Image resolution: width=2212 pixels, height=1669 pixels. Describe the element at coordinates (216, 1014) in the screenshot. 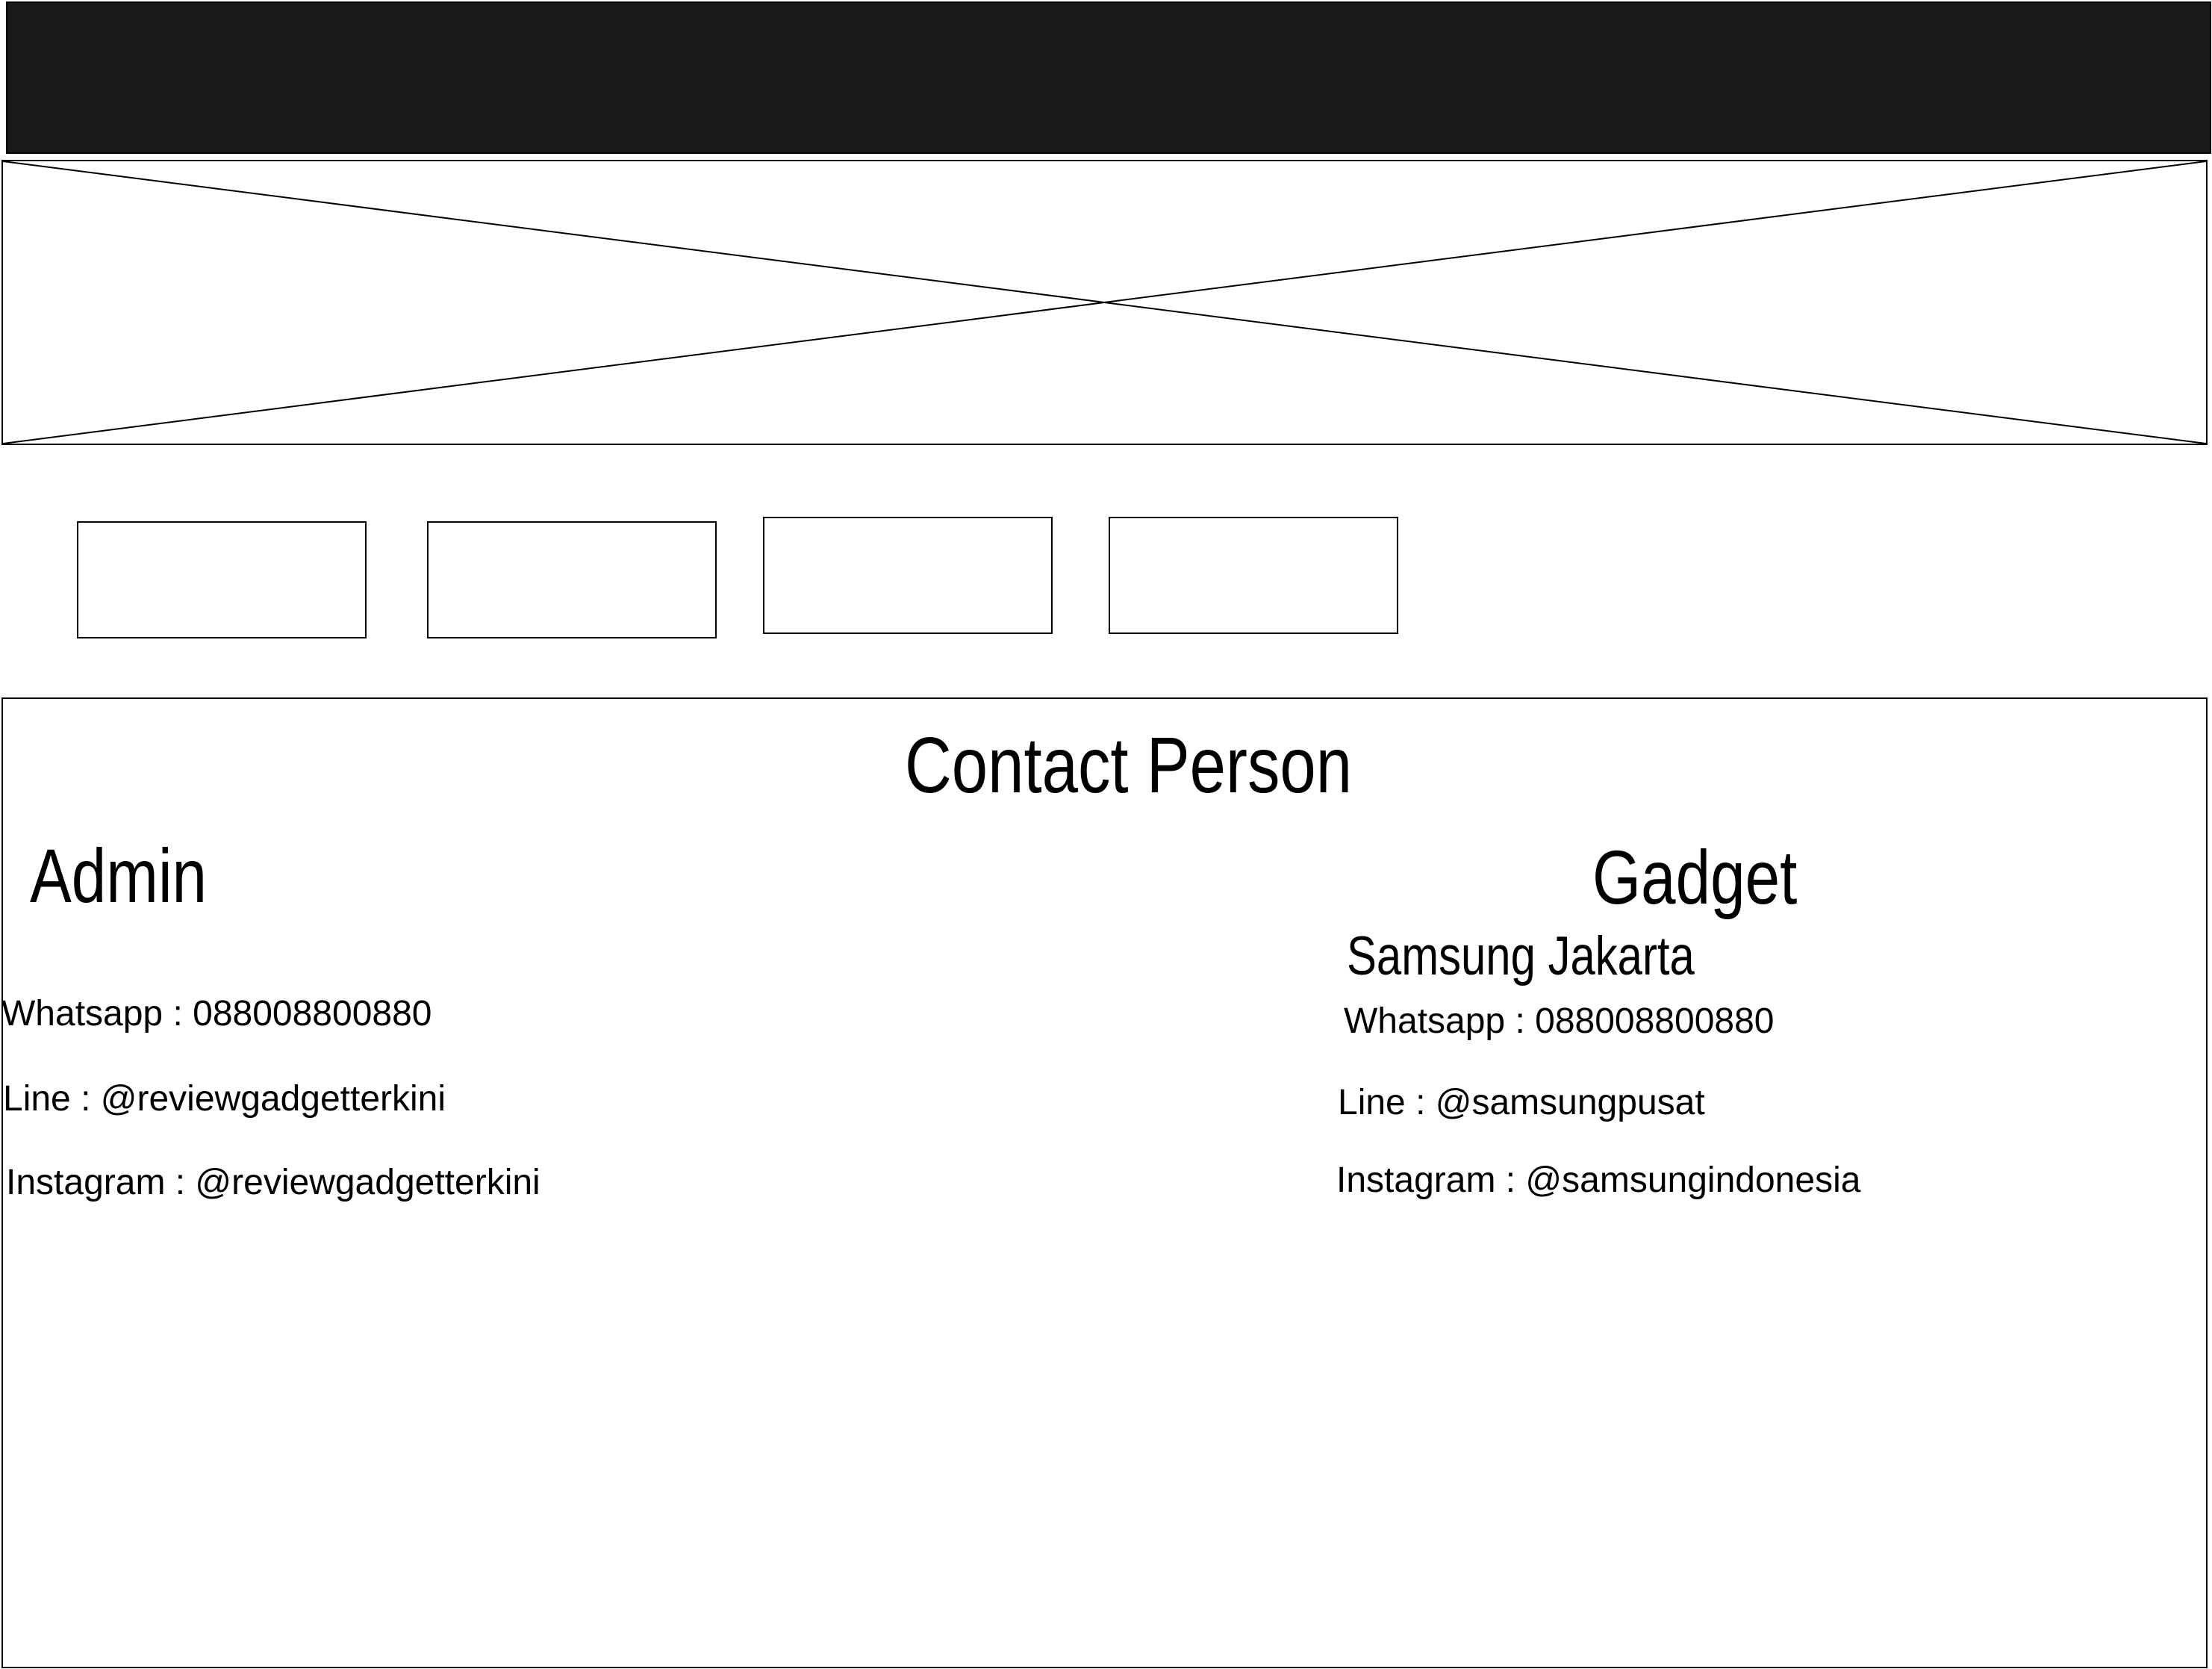

I see `admin-whatsapp: Whatsapp : 088008800880` at that location.